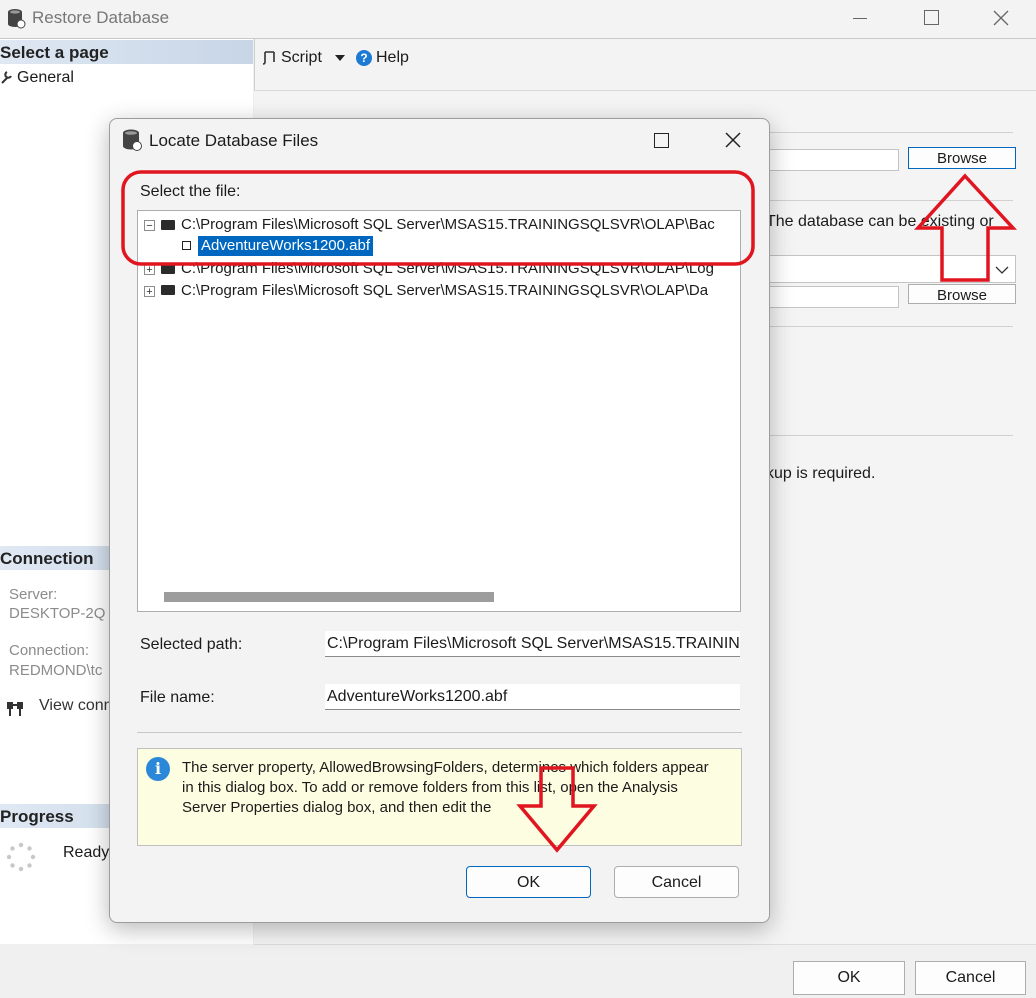 The image size is (1036, 998). I want to click on wrench-icon, so click(6, 77).